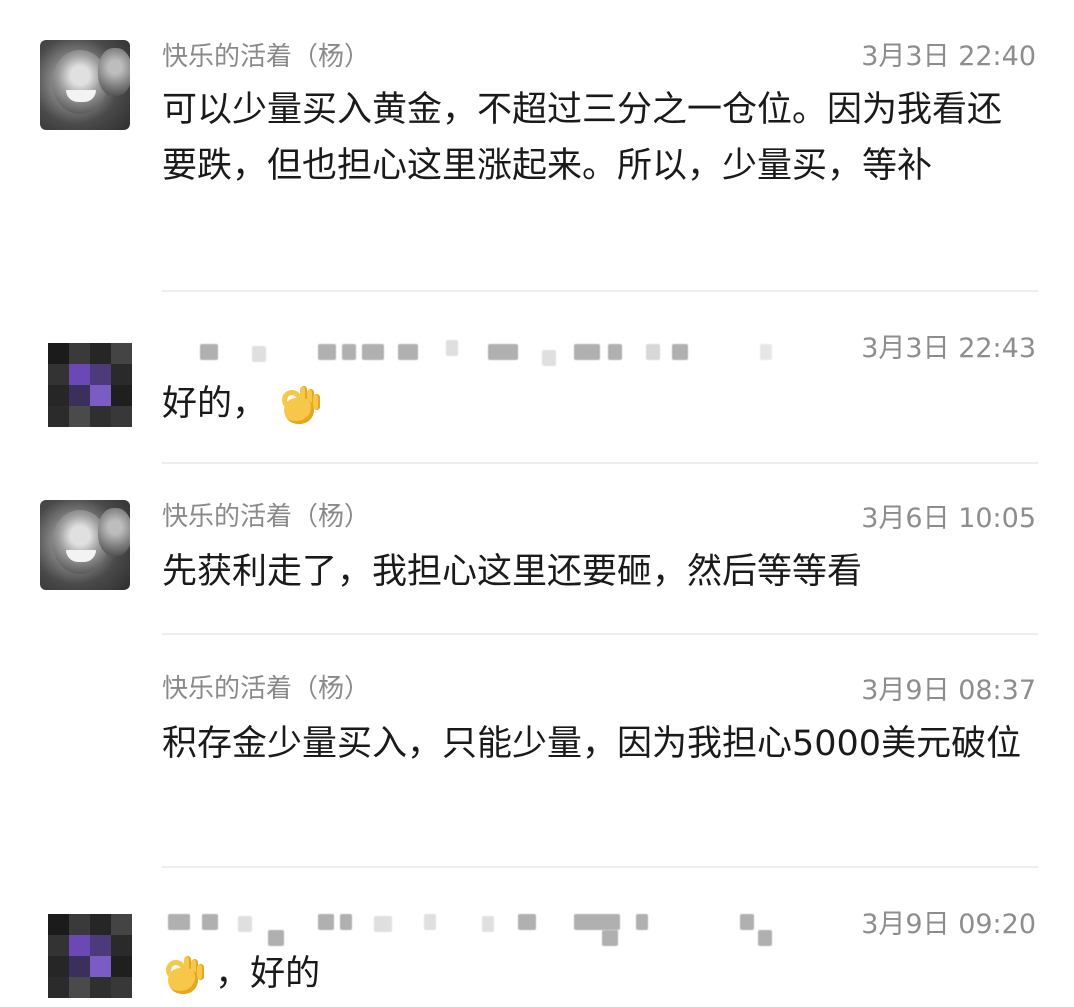  I want to click on message-text: 先获利走了，我担心这里还要砸，然后等等看, so click(512, 572).